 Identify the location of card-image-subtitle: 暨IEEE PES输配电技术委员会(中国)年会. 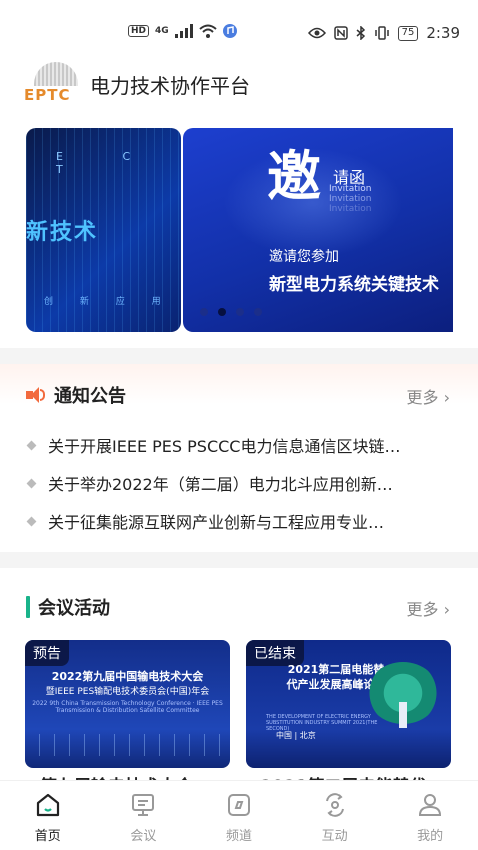
(127, 692).